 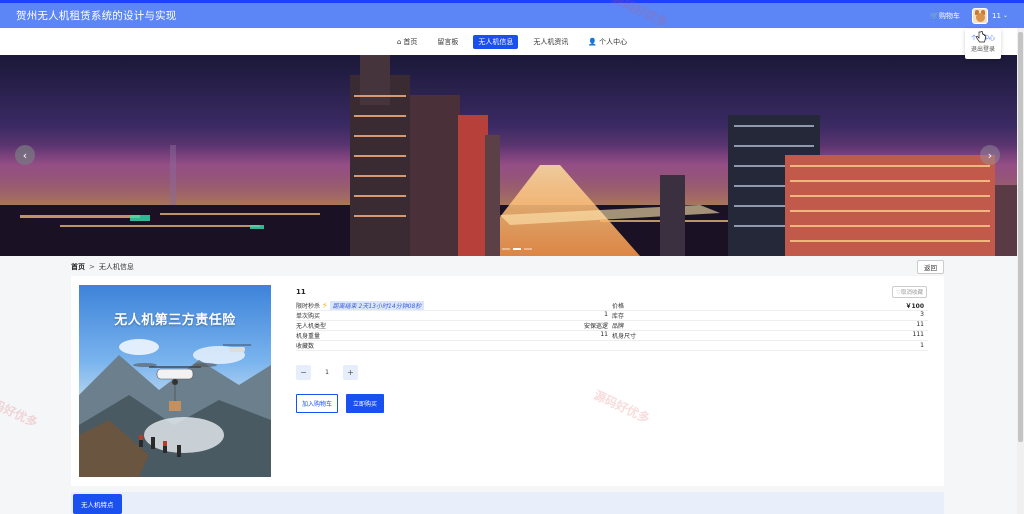 What do you see at coordinates (78, 267) in the screenshot?
I see `breadcrumb-home: 首页` at bounding box center [78, 267].